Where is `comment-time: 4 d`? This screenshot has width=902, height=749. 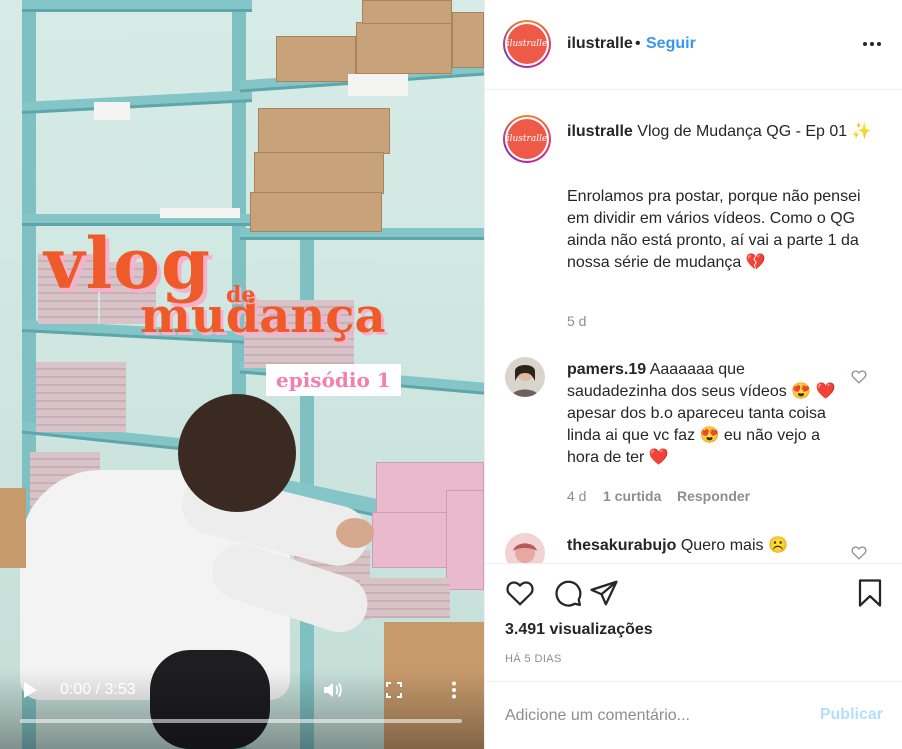 comment-time: 4 d is located at coordinates (577, 496).